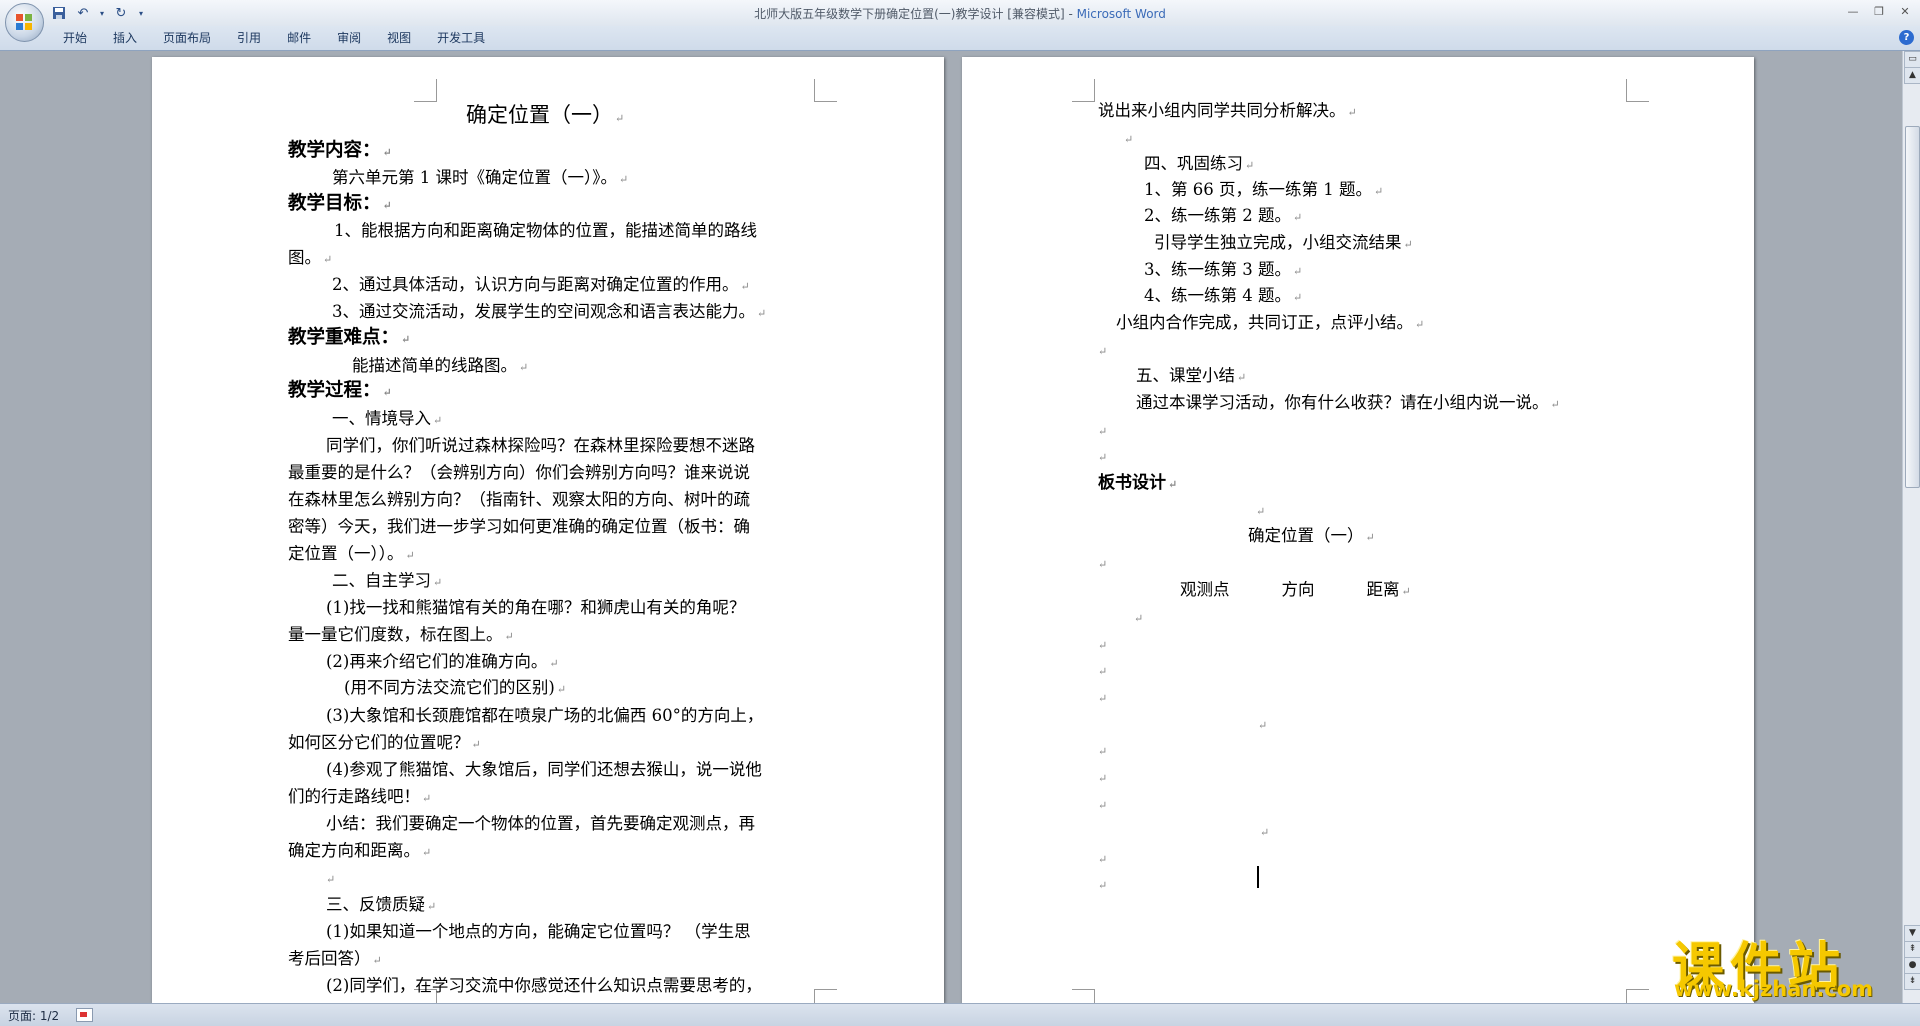  Describe the element at coordinates (519, 472) in the screenshot. I see `paragraph: 最重要的是什么？（会辨别方向）你们会辨别方向吗？谁来说说` at that location.